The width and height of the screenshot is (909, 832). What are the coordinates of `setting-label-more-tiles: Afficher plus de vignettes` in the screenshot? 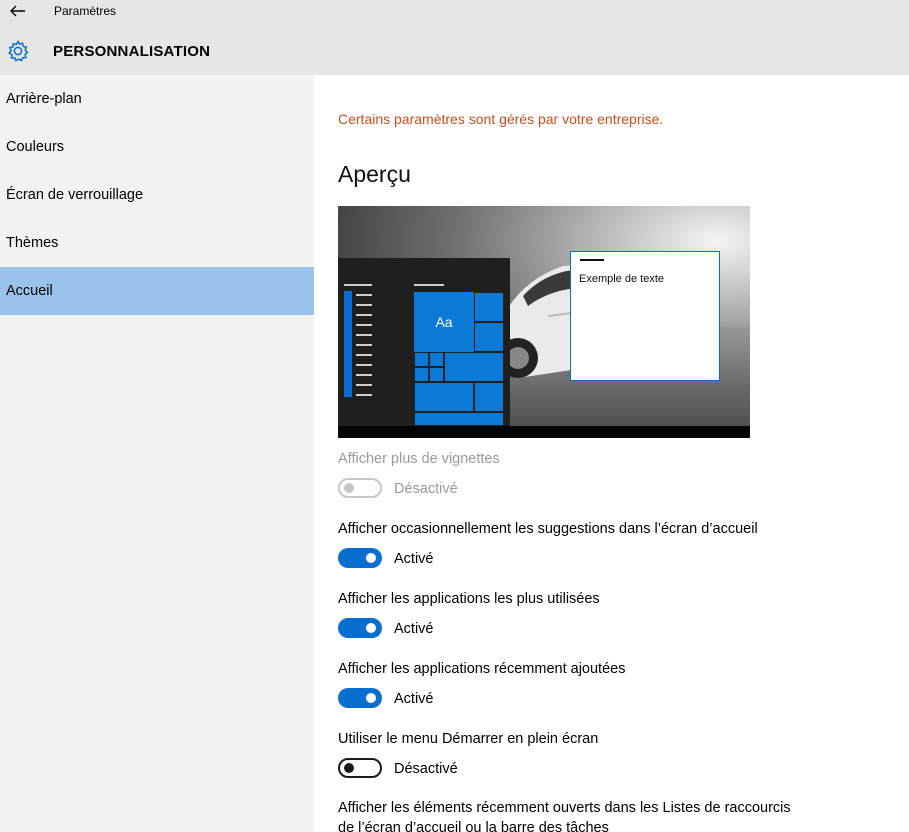 It's located at (419, 459).